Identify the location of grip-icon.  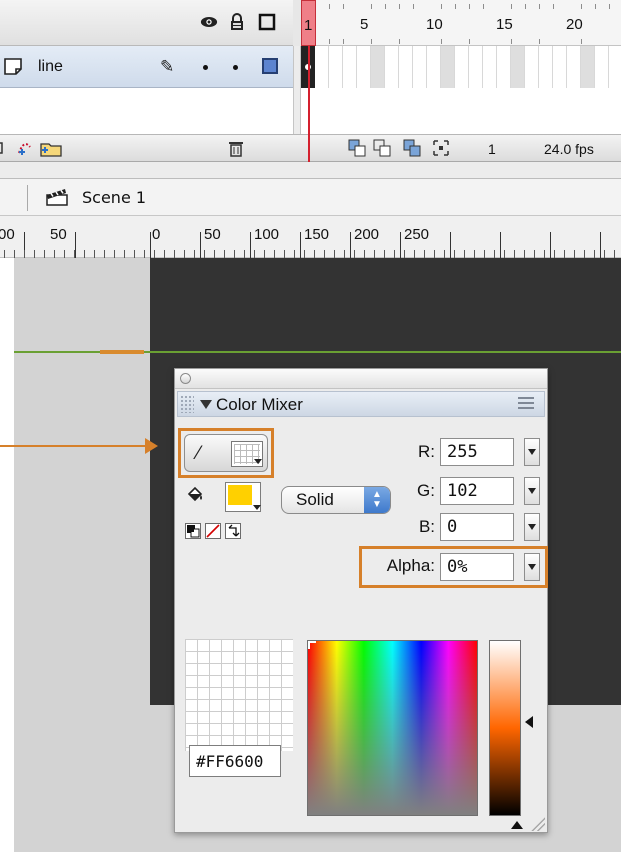
(187, 404).